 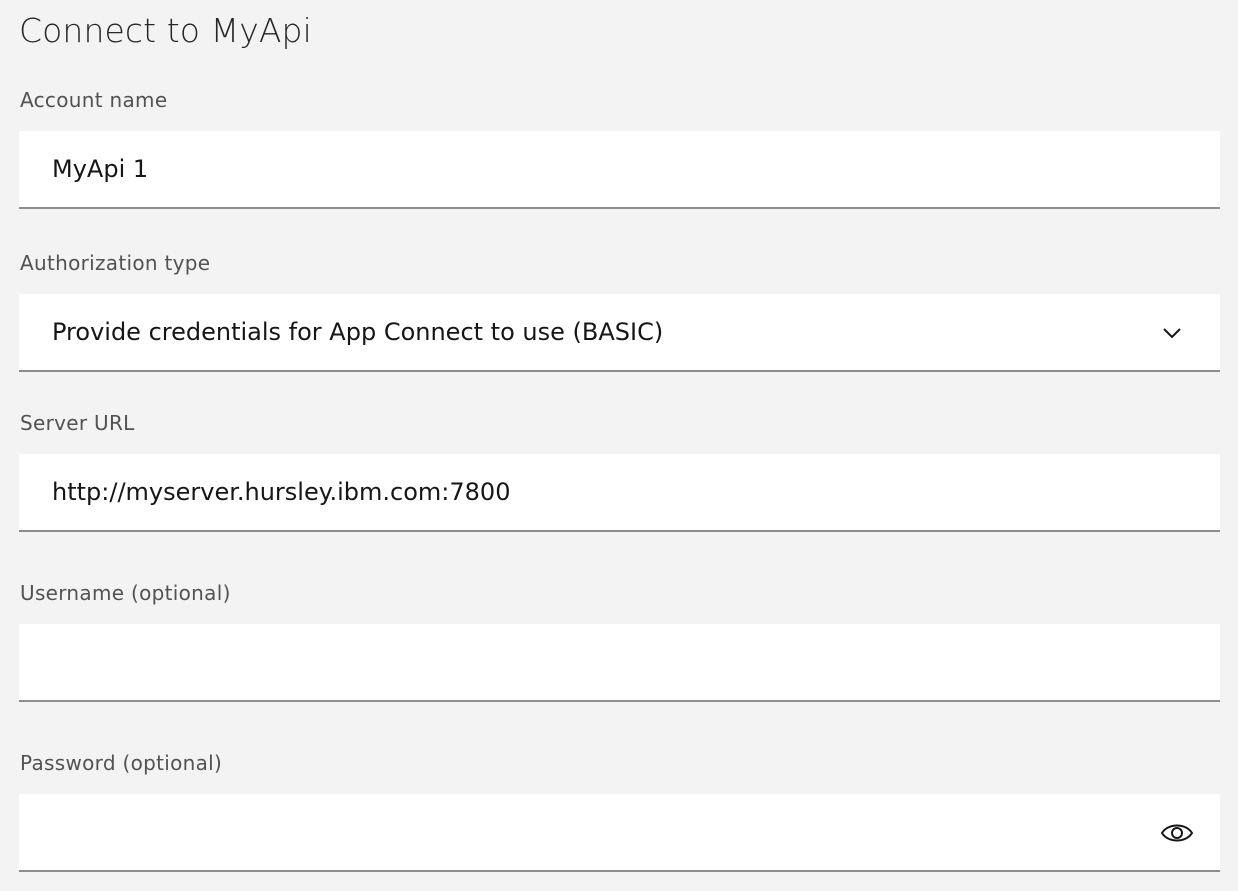 What do you see at coordinates (619, 663) in the screenshot?
I see `username-input` at bounding box center [619, 663].